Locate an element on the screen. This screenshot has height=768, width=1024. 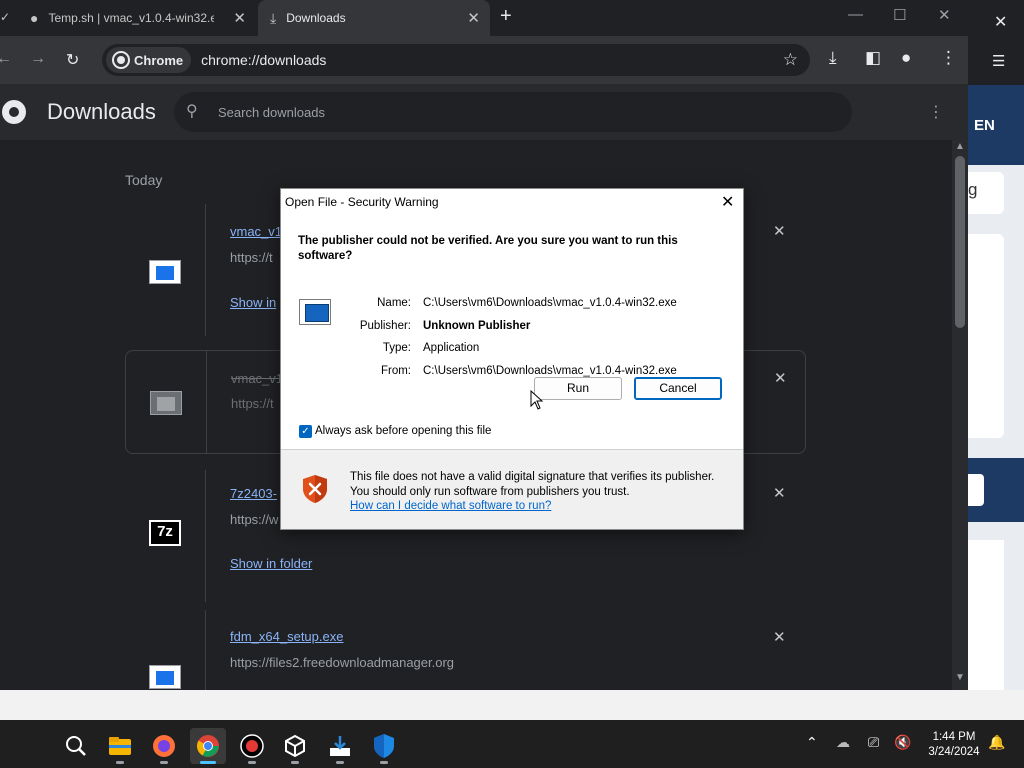
background-close-icon: ✕ is located at coordinates (1000, 22).